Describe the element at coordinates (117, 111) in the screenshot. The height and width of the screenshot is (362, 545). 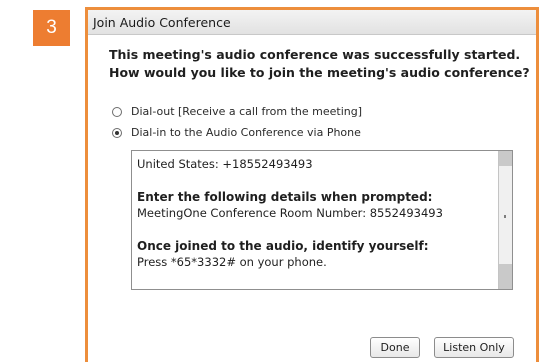
I see `radio-dial-out` at that location.